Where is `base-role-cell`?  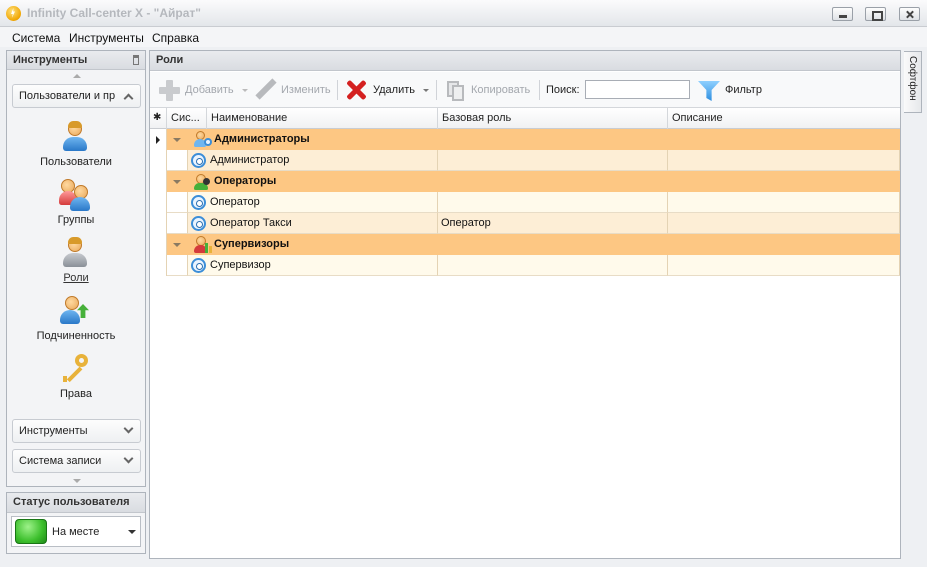 base-role-cell is located at coordinates (553, 202).